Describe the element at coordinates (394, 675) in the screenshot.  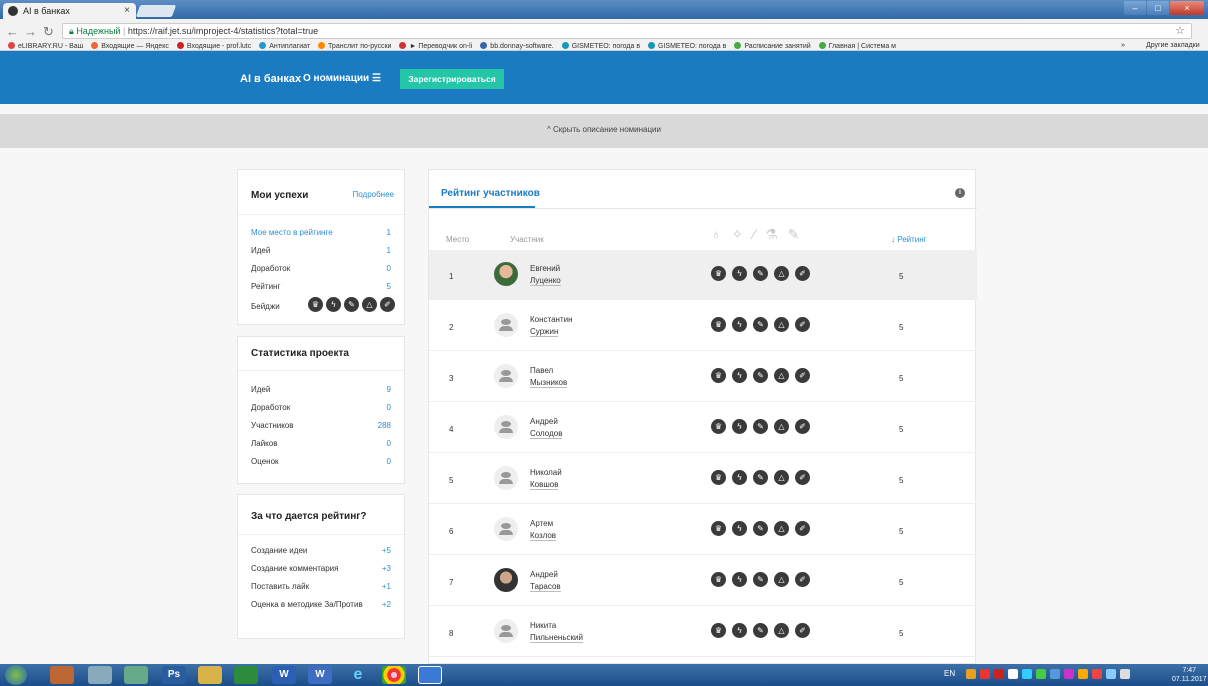
I see `chrome-icon` at that location.